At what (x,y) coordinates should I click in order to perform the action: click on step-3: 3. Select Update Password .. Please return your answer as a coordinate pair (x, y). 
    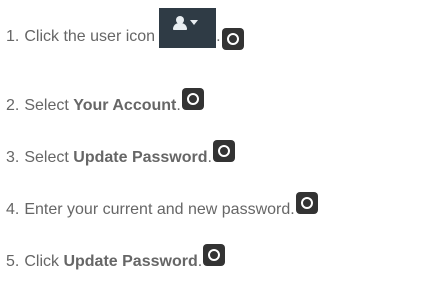
    Looking at the image, I should click on (120, 154).